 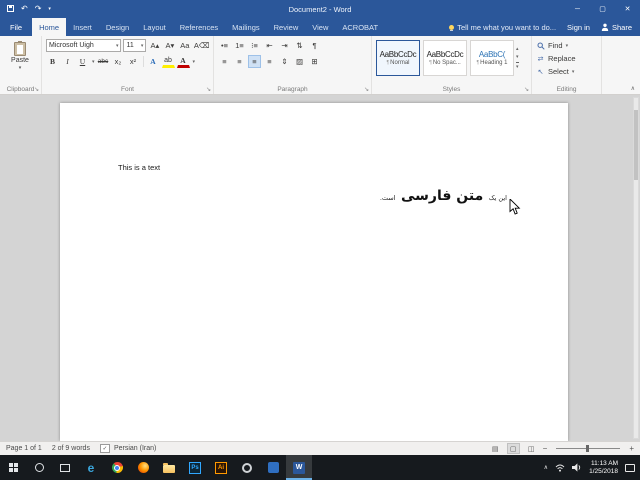 What do you see at coordinates (577, 468) in the screenshot?
I see `volume-icon` at bounding box center [577, 468].